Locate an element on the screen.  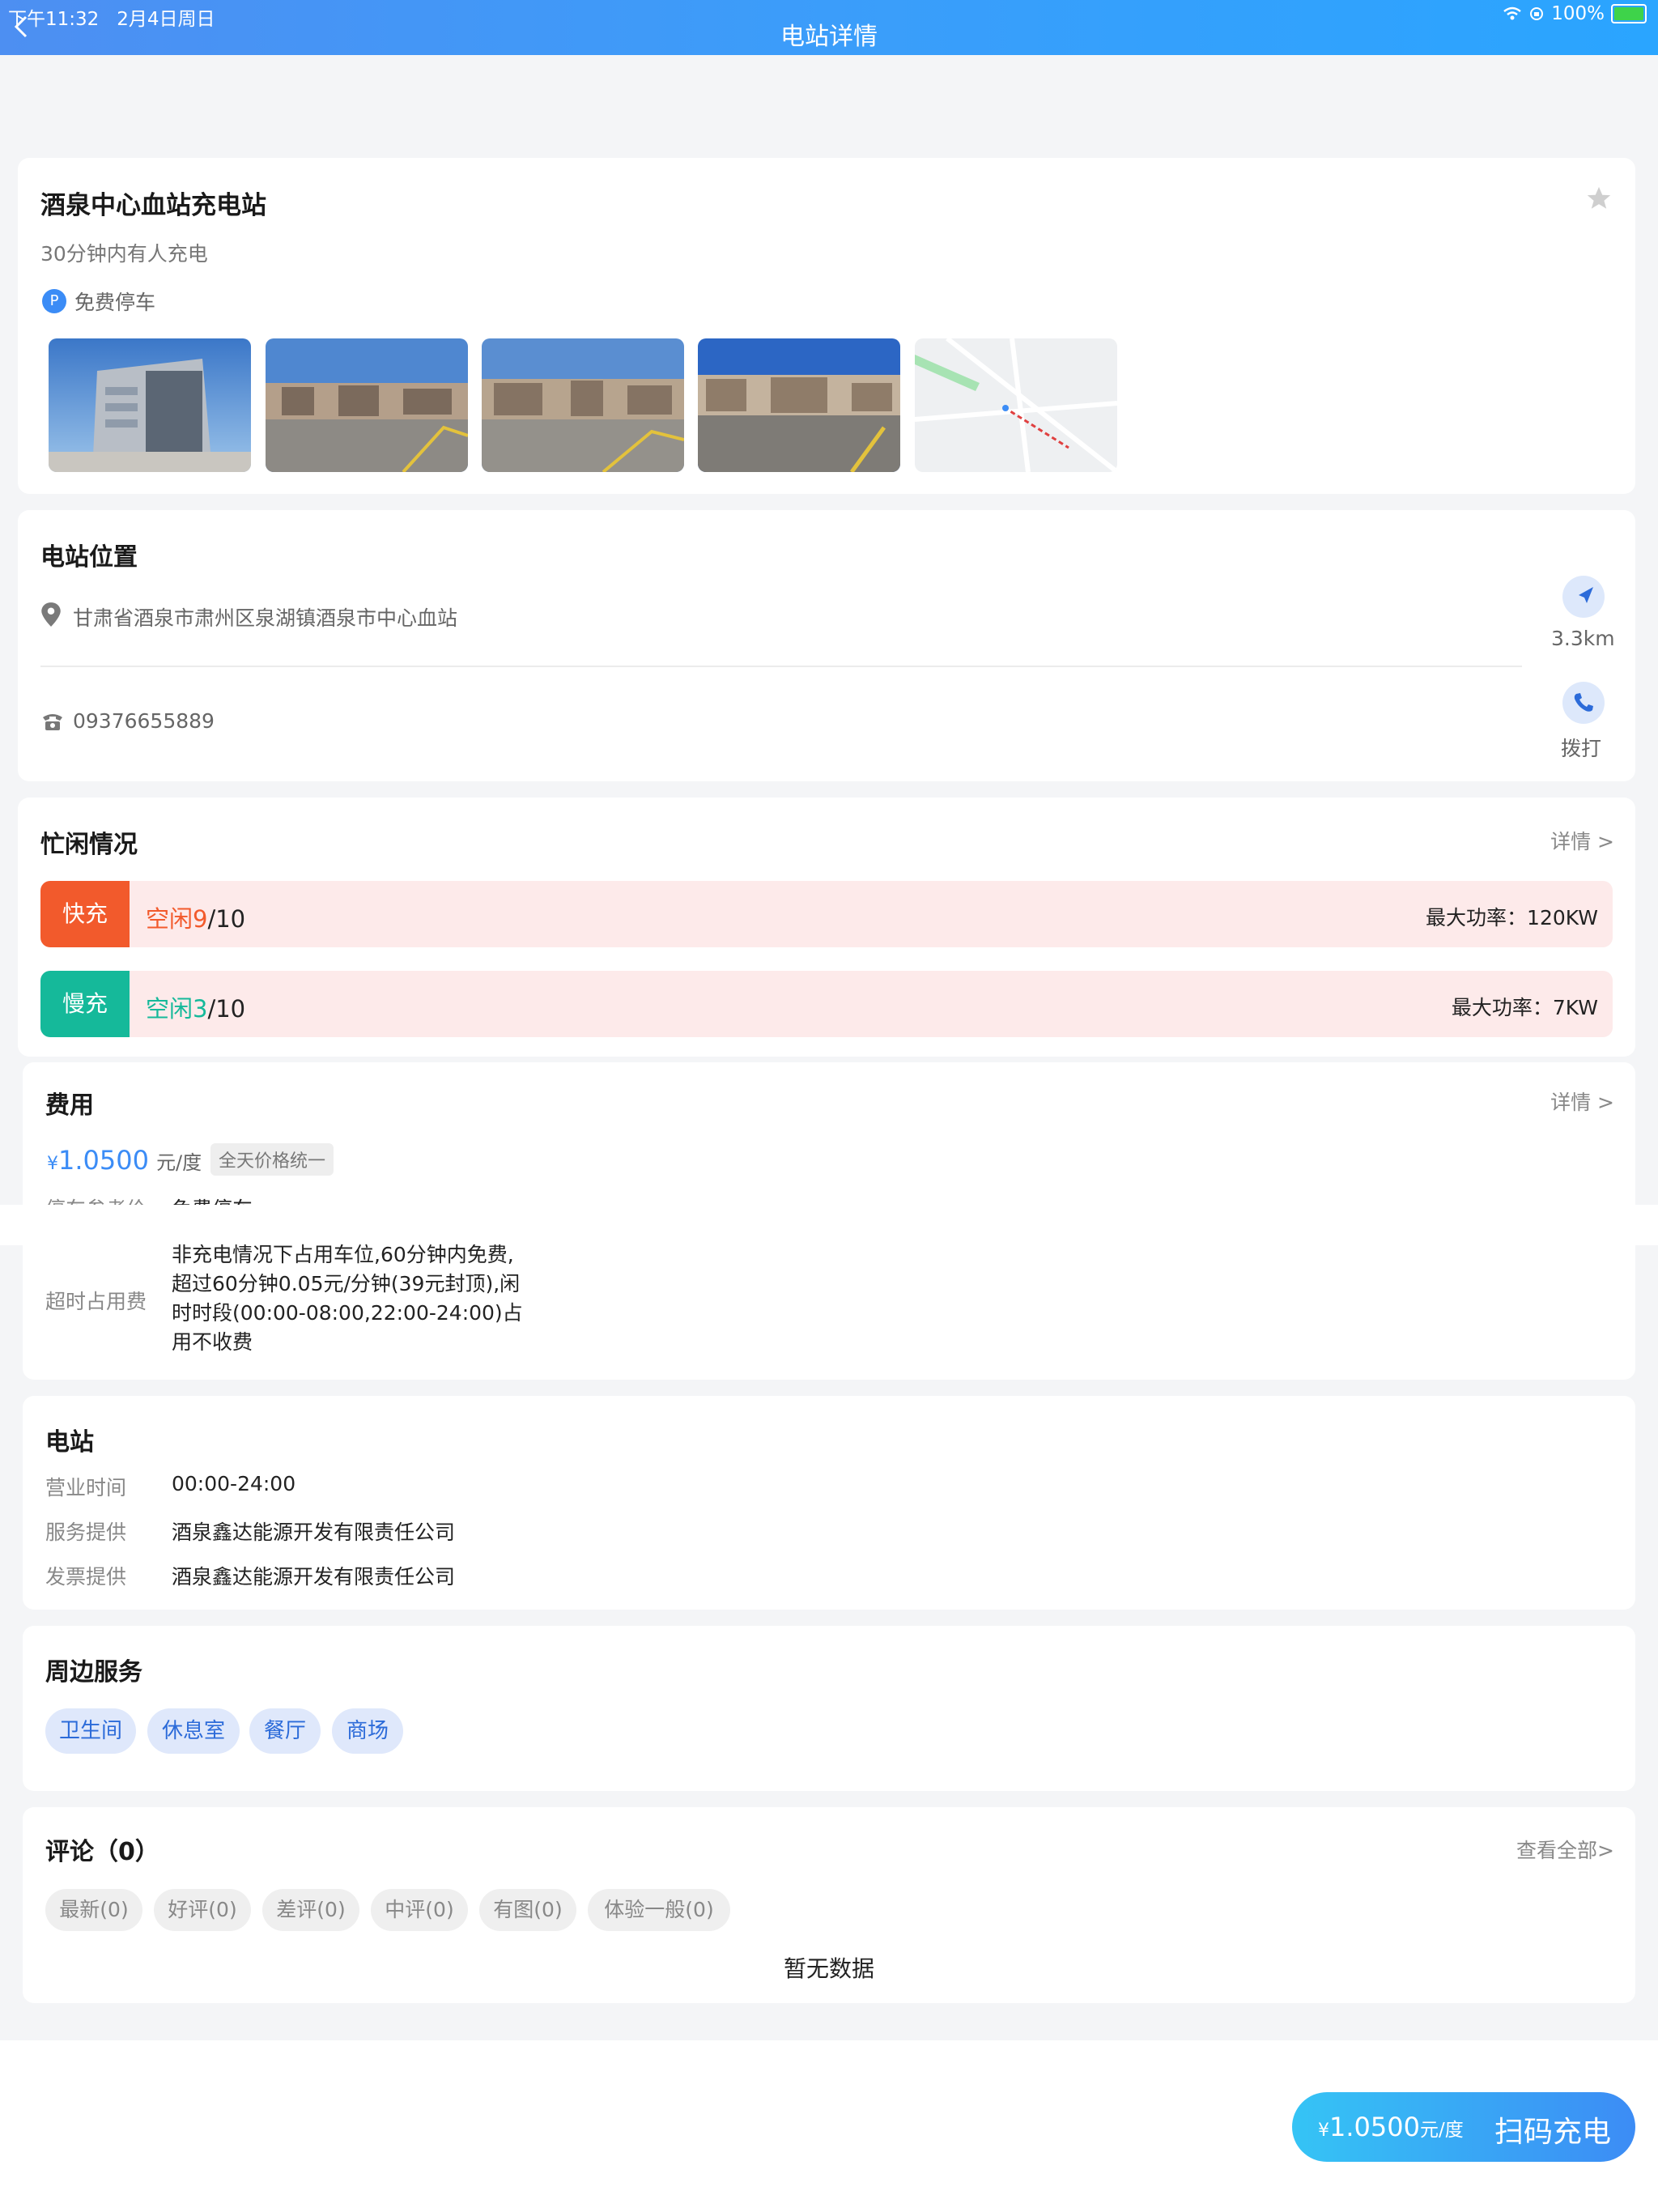
review-tab-negative: 差评(0) is located at coordinates (310, 1910).